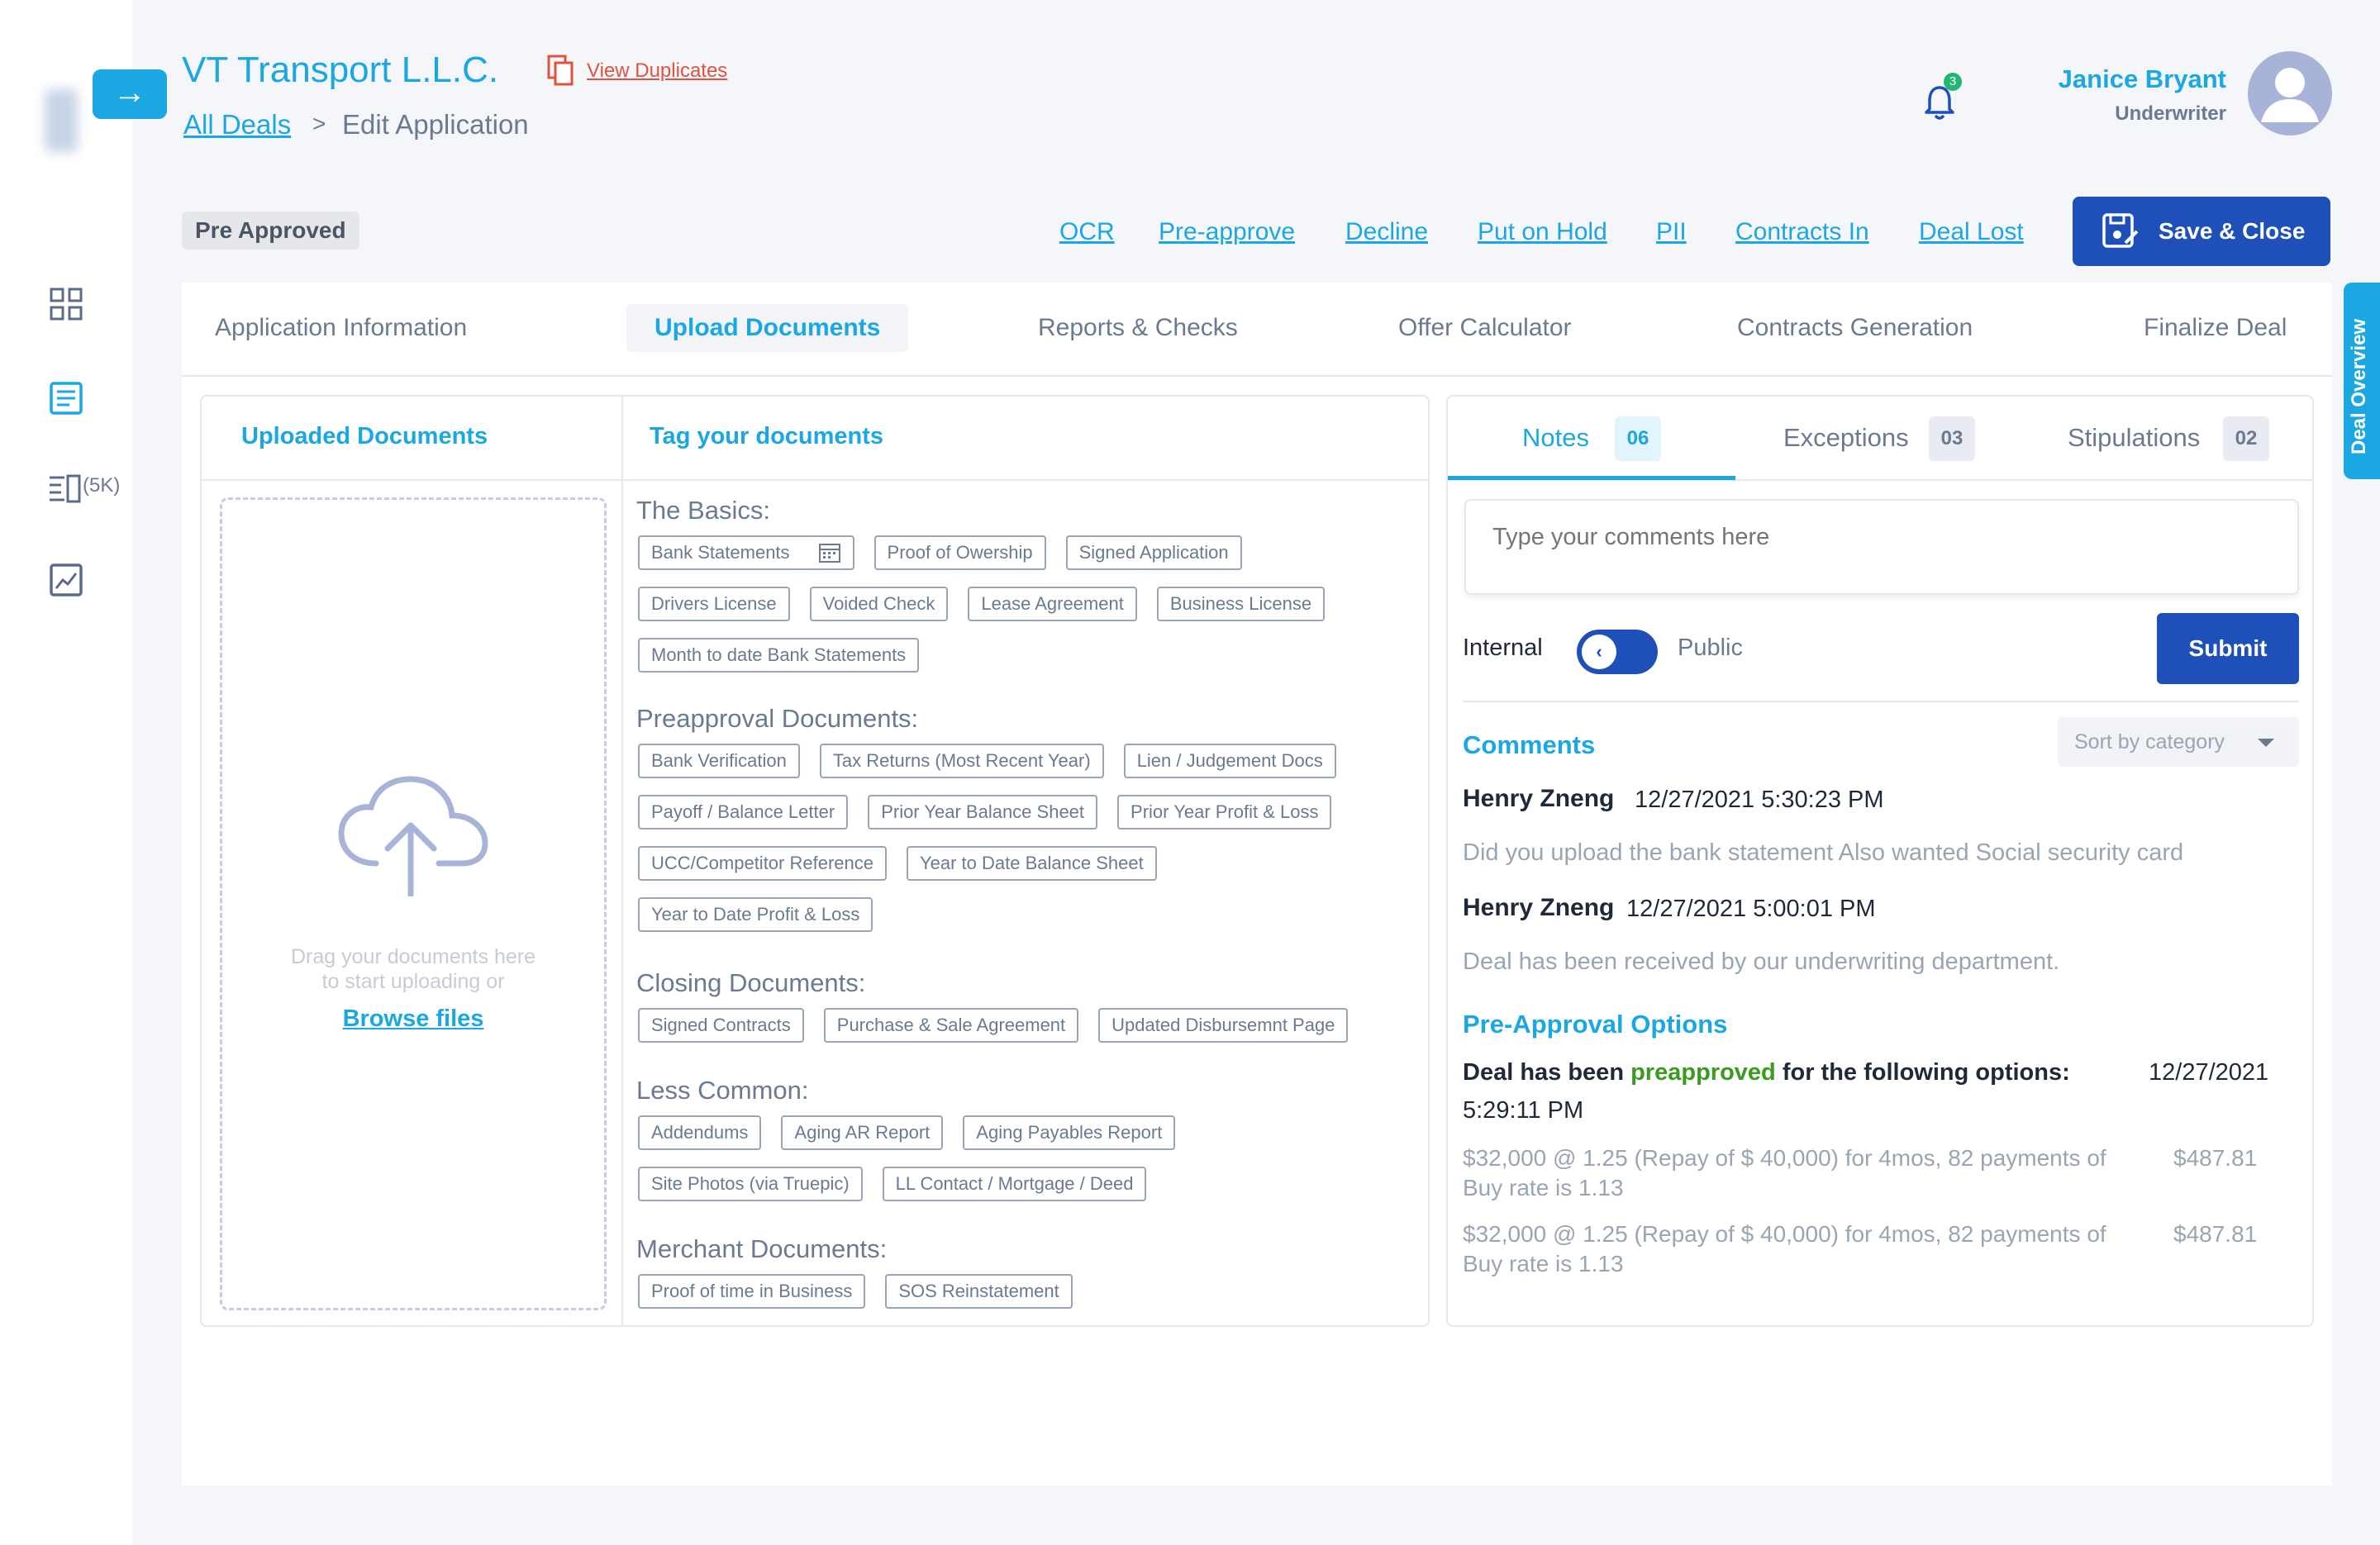 Image resolution: width=2380 pixels, height=1545 pixels. What do you see at coordinates (777, 718) in the screenshot?
I see `section-preapproval-documents: Preapproval Documents:` at bounding box center [777, 718].